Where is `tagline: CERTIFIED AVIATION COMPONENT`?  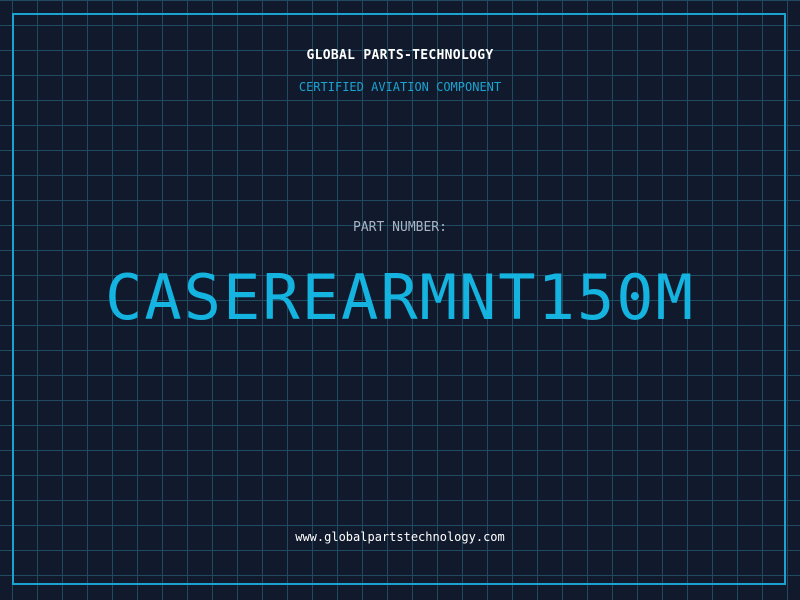 tagline: CERTIFIED AVIATION COMPONENT is located at coordinates (400, 87).